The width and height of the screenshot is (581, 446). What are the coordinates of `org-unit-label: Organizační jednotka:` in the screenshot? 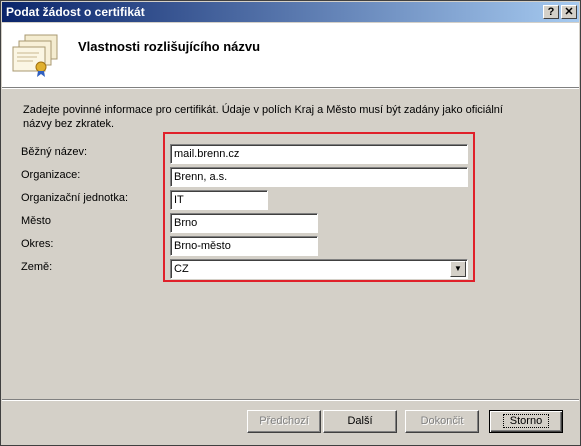 It's located at (75, 198).